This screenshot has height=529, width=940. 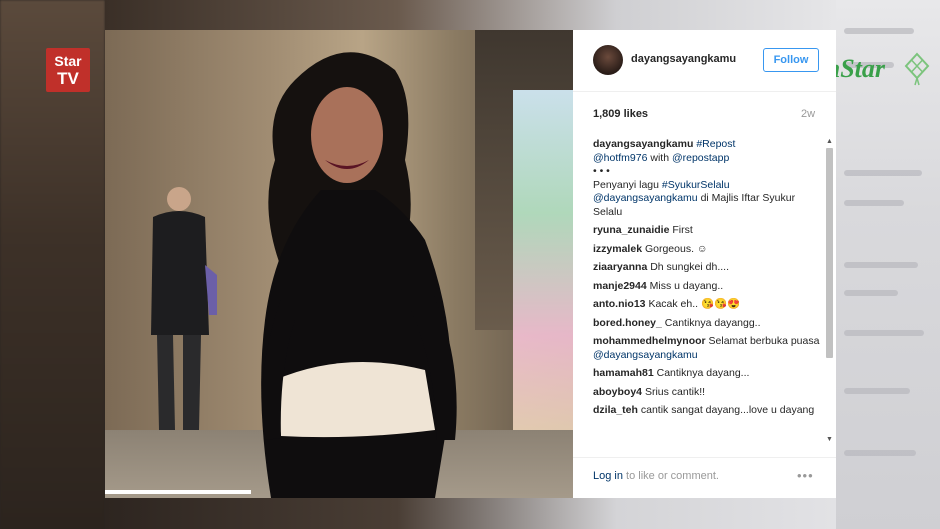 I want to click on comment-text: Kacak eh.. 😘😘😍, so click(x=694, y=304).